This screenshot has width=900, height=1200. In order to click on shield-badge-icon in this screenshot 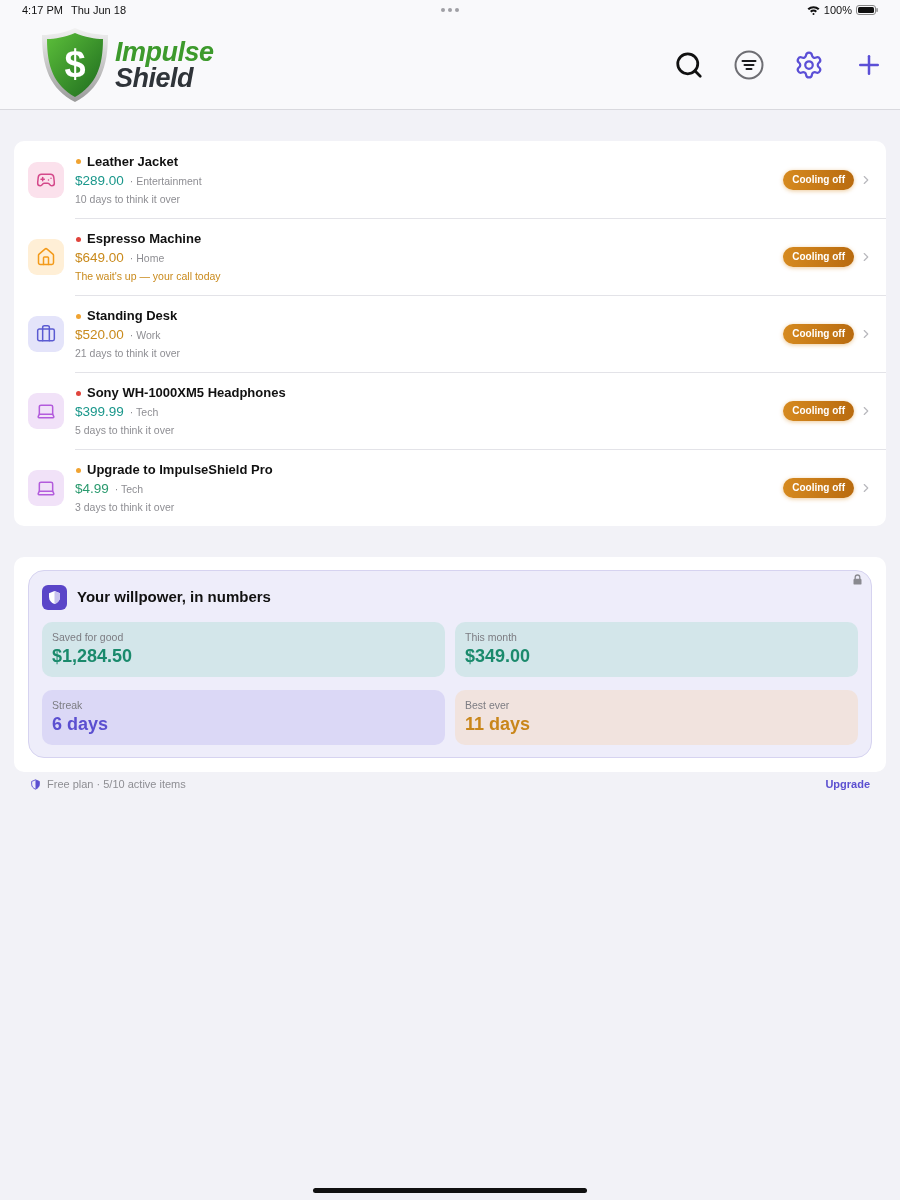, I will do `click(54, 597)`.